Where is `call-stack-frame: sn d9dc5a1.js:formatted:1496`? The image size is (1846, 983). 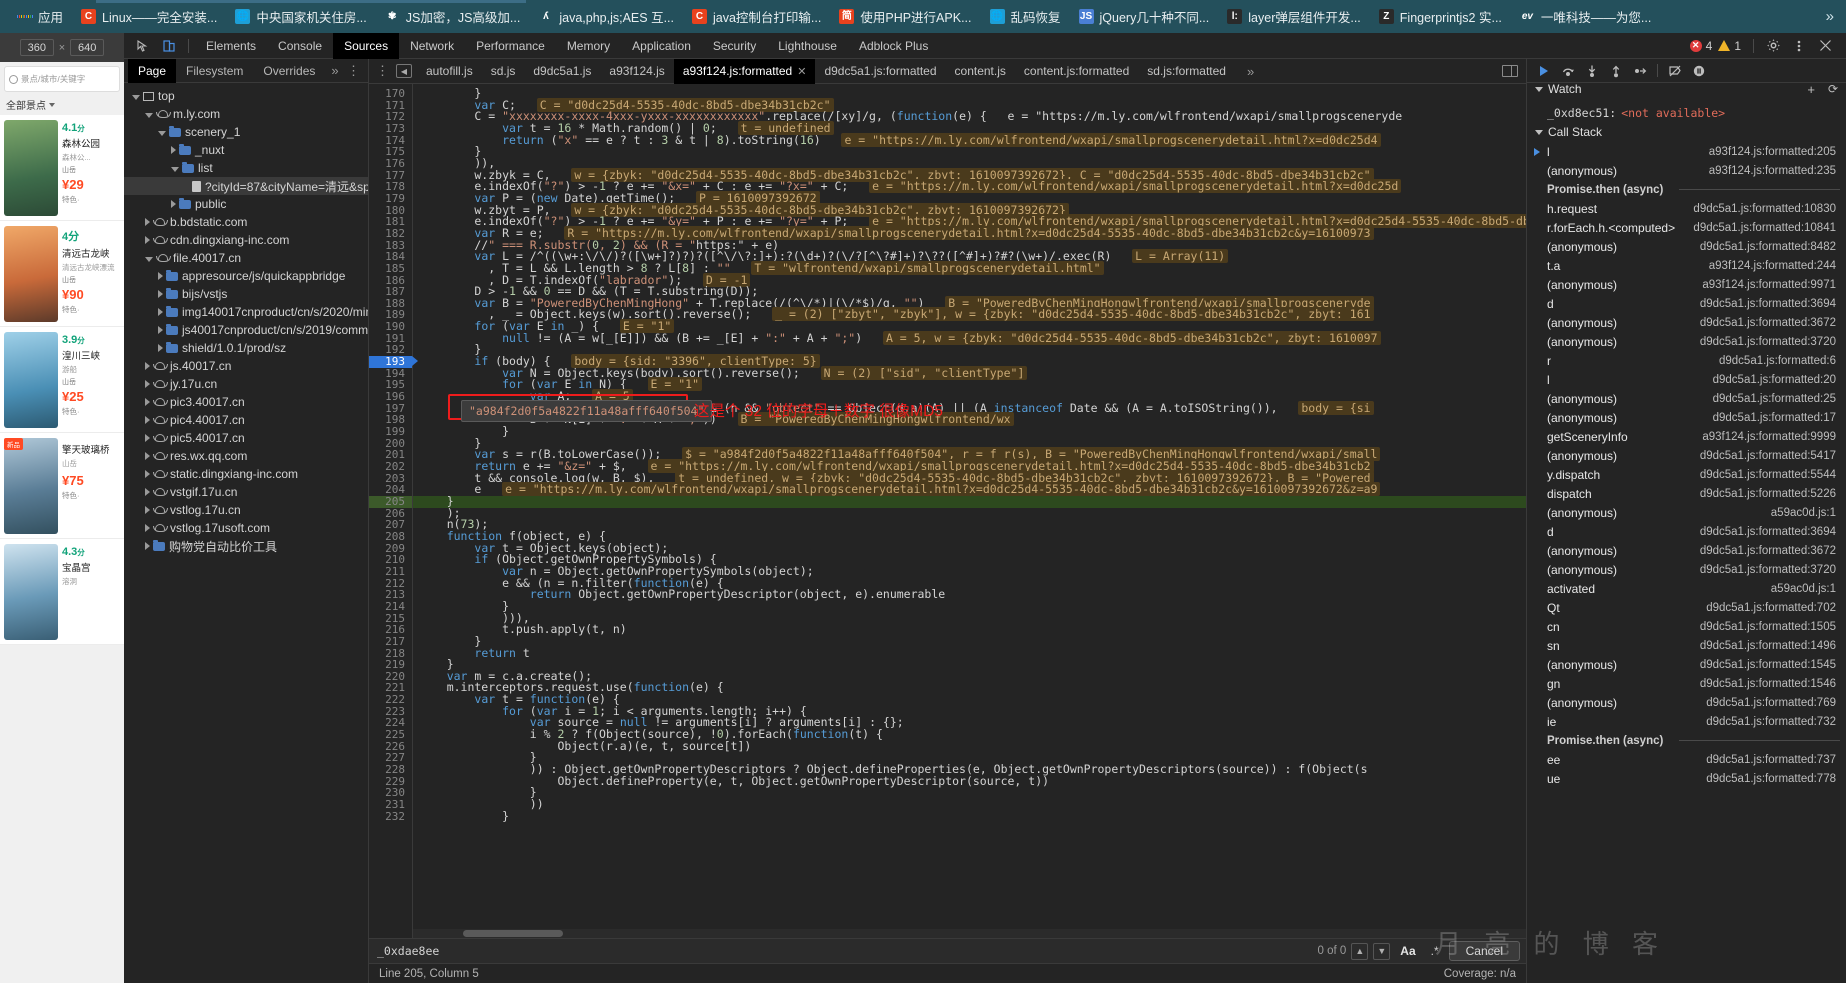
call-stack-frame: sn d9dc5a1.js:formatted:1496 is located at coordinates (1686, 645).